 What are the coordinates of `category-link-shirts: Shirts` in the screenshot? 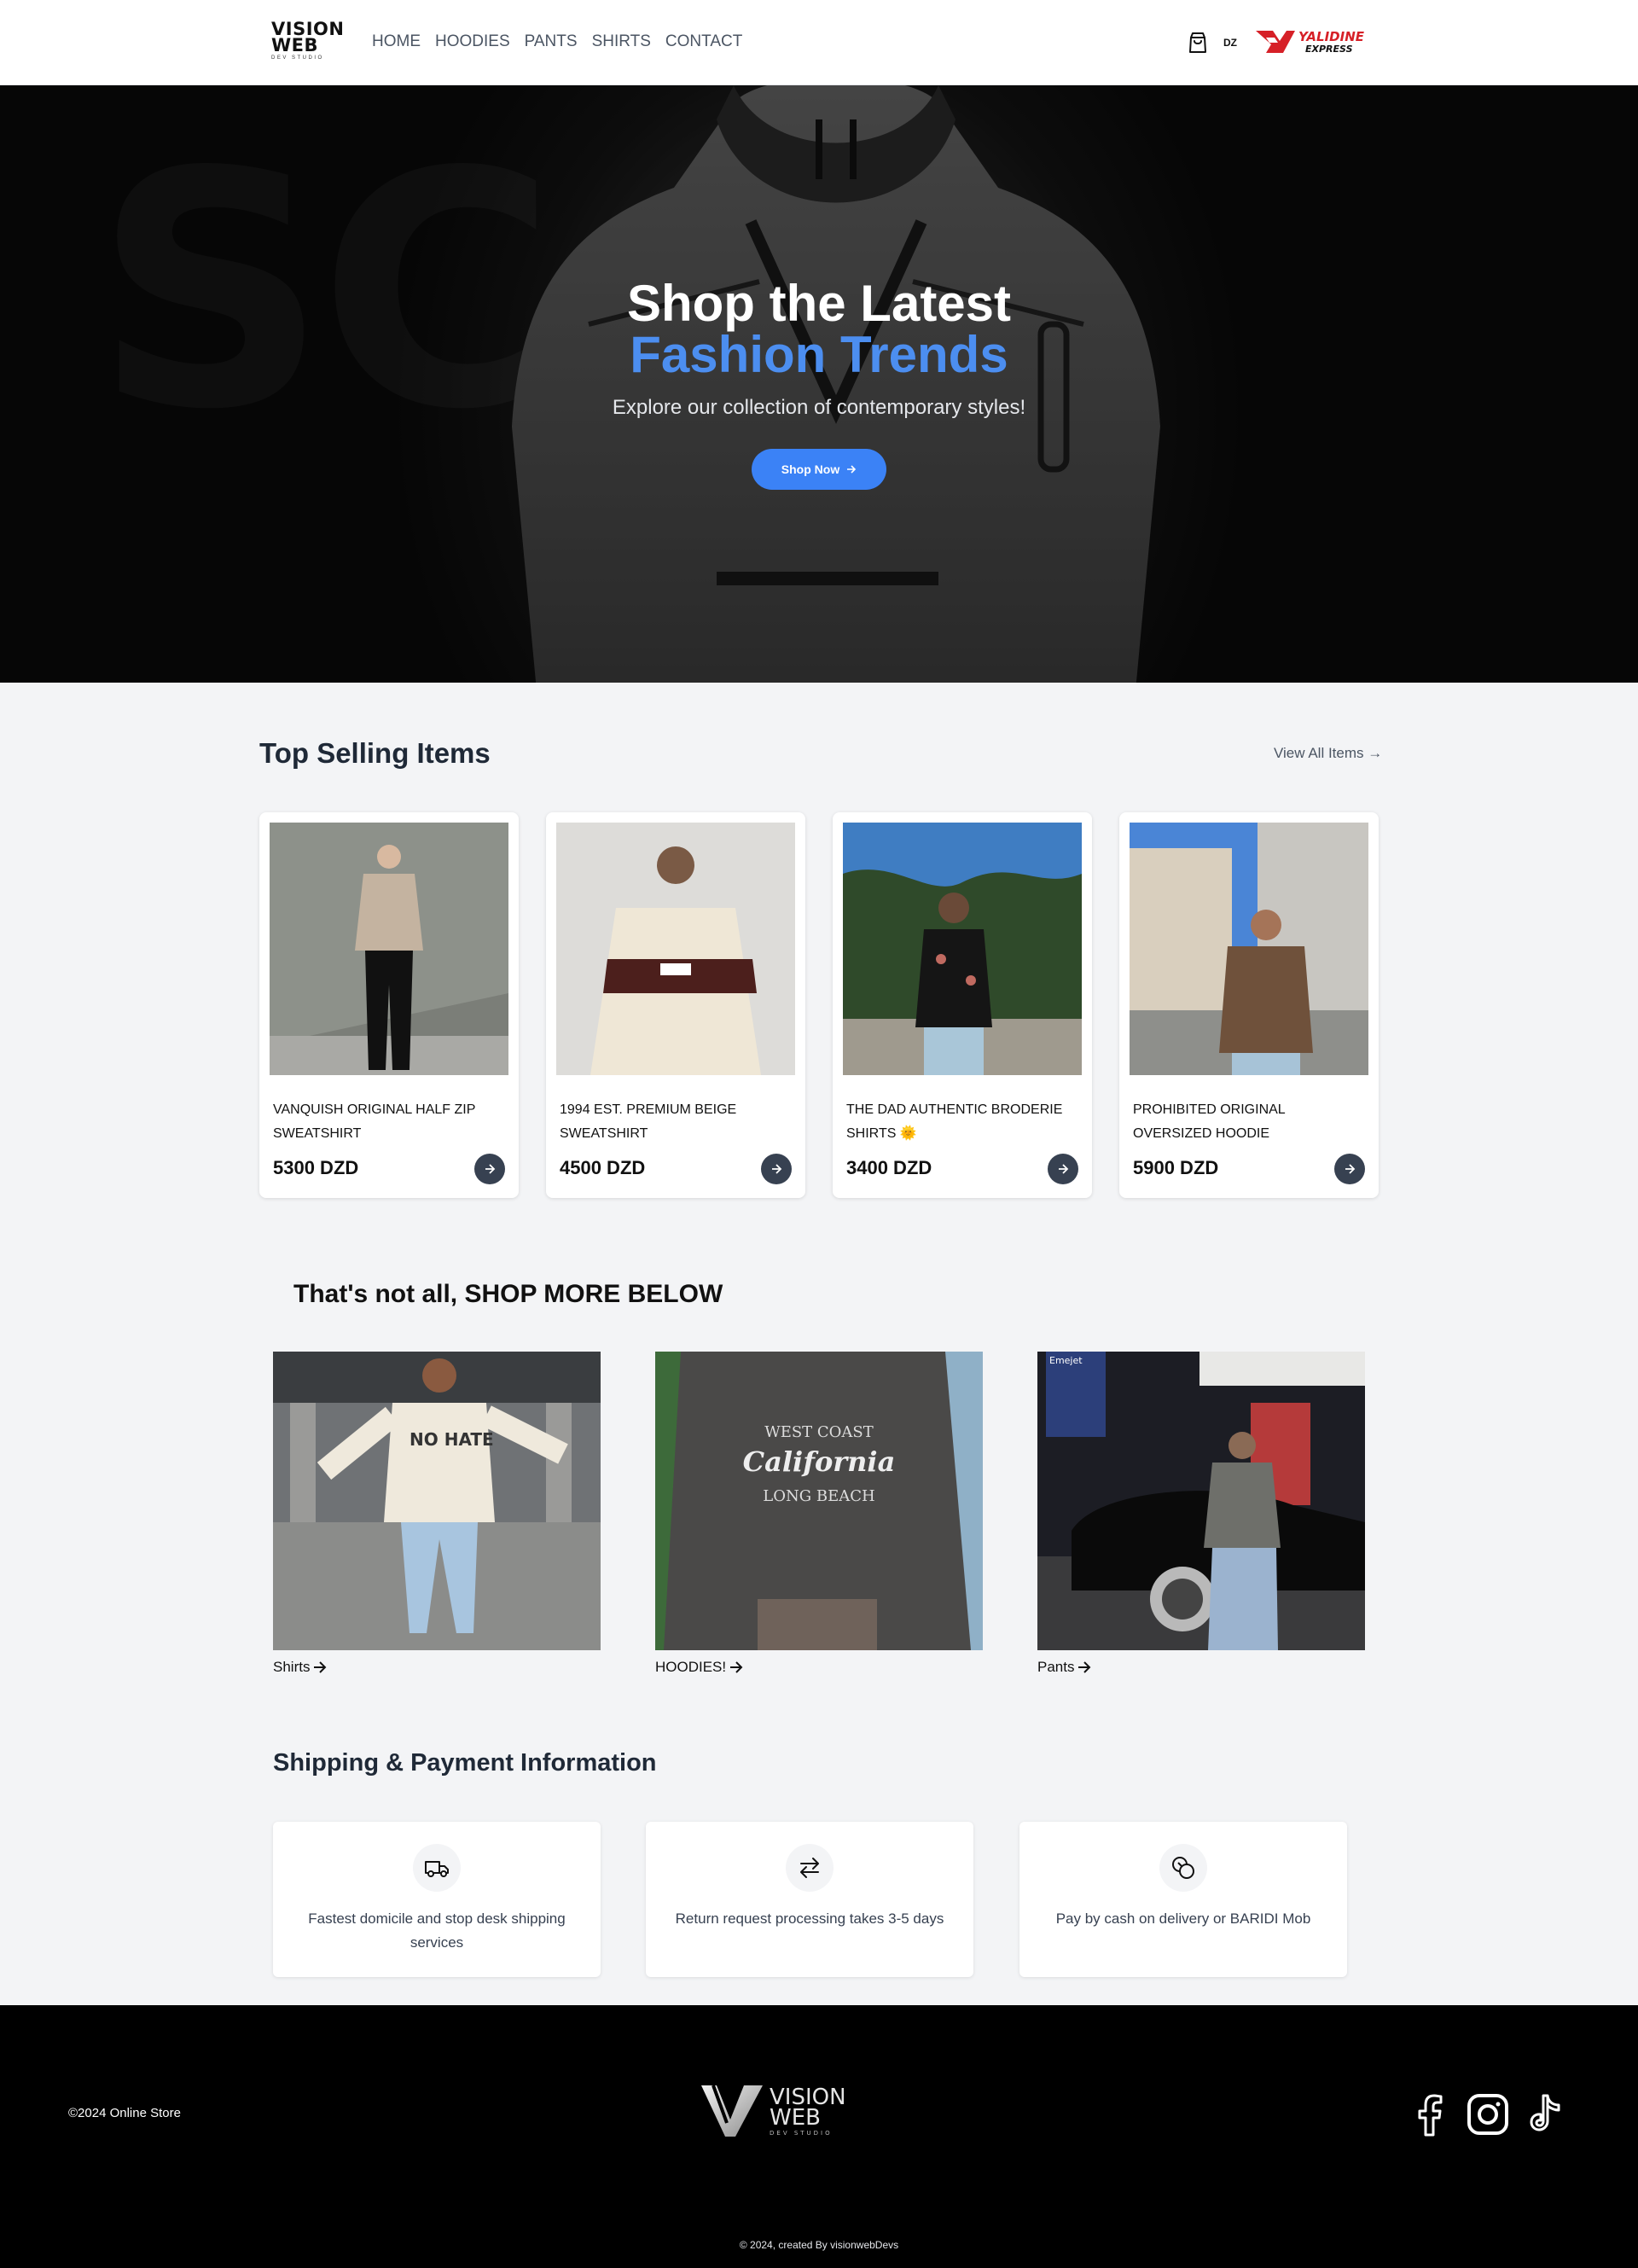 It's located at (300, 1667).